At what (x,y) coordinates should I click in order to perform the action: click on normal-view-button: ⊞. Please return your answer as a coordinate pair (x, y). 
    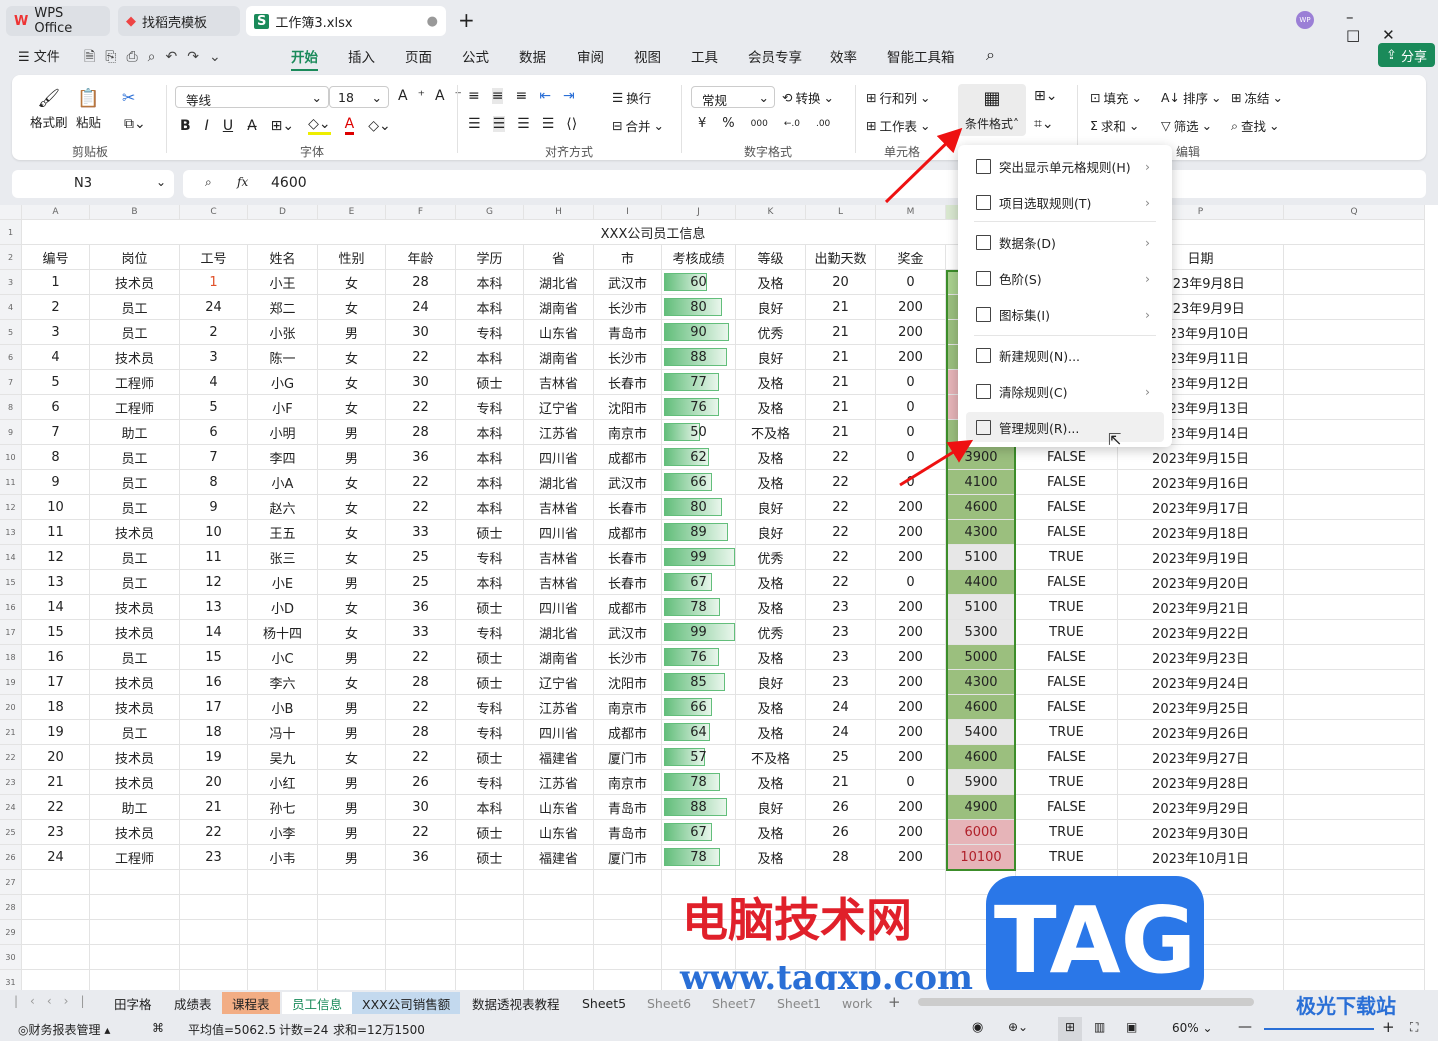
    Looking at the image, I should click on (1070, 1029).